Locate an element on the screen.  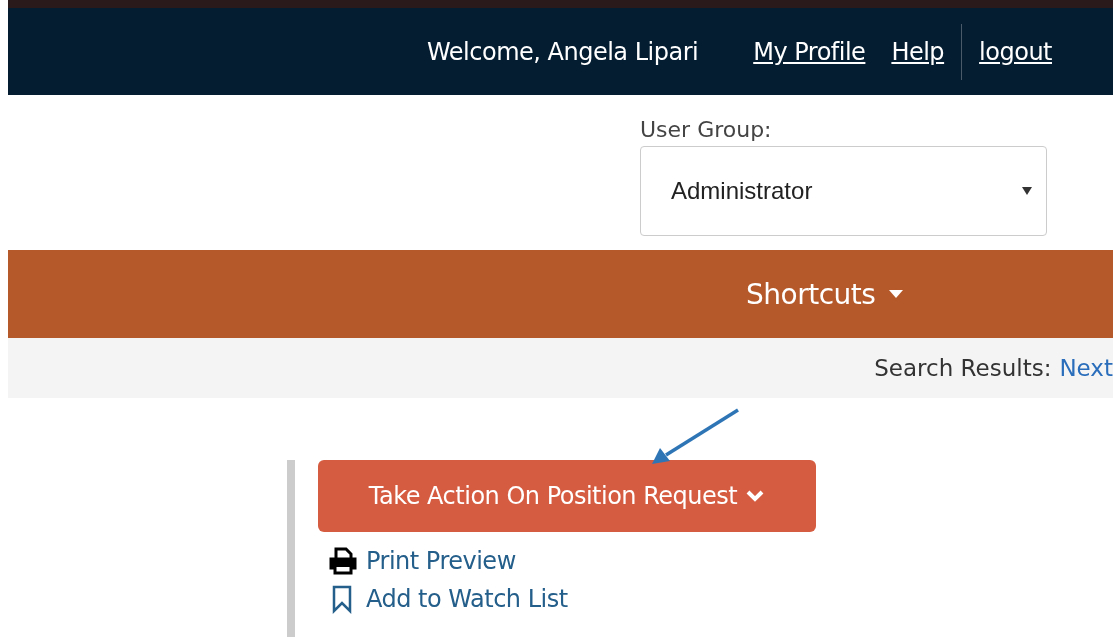
header-link: logout is located at coordinates (1015, 51).